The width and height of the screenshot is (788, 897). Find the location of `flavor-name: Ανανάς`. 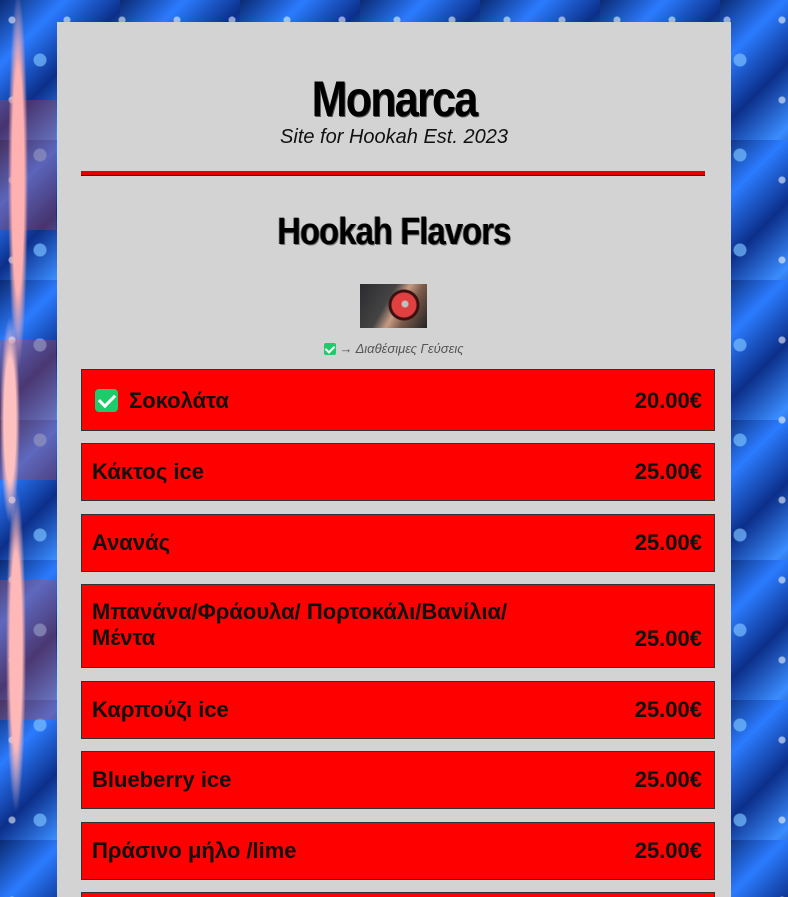

flavor-name: Ανανάς is located at coordinates (131, 542).